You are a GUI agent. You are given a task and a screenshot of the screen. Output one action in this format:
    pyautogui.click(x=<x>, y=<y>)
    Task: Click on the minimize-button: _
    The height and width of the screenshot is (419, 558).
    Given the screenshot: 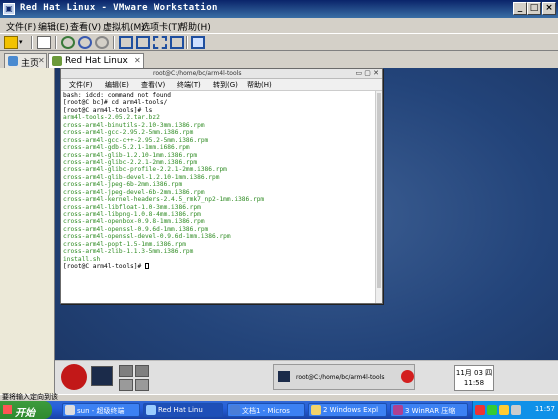 What is the action you would take?
    pyautogui.click(x=520, y=8)
    